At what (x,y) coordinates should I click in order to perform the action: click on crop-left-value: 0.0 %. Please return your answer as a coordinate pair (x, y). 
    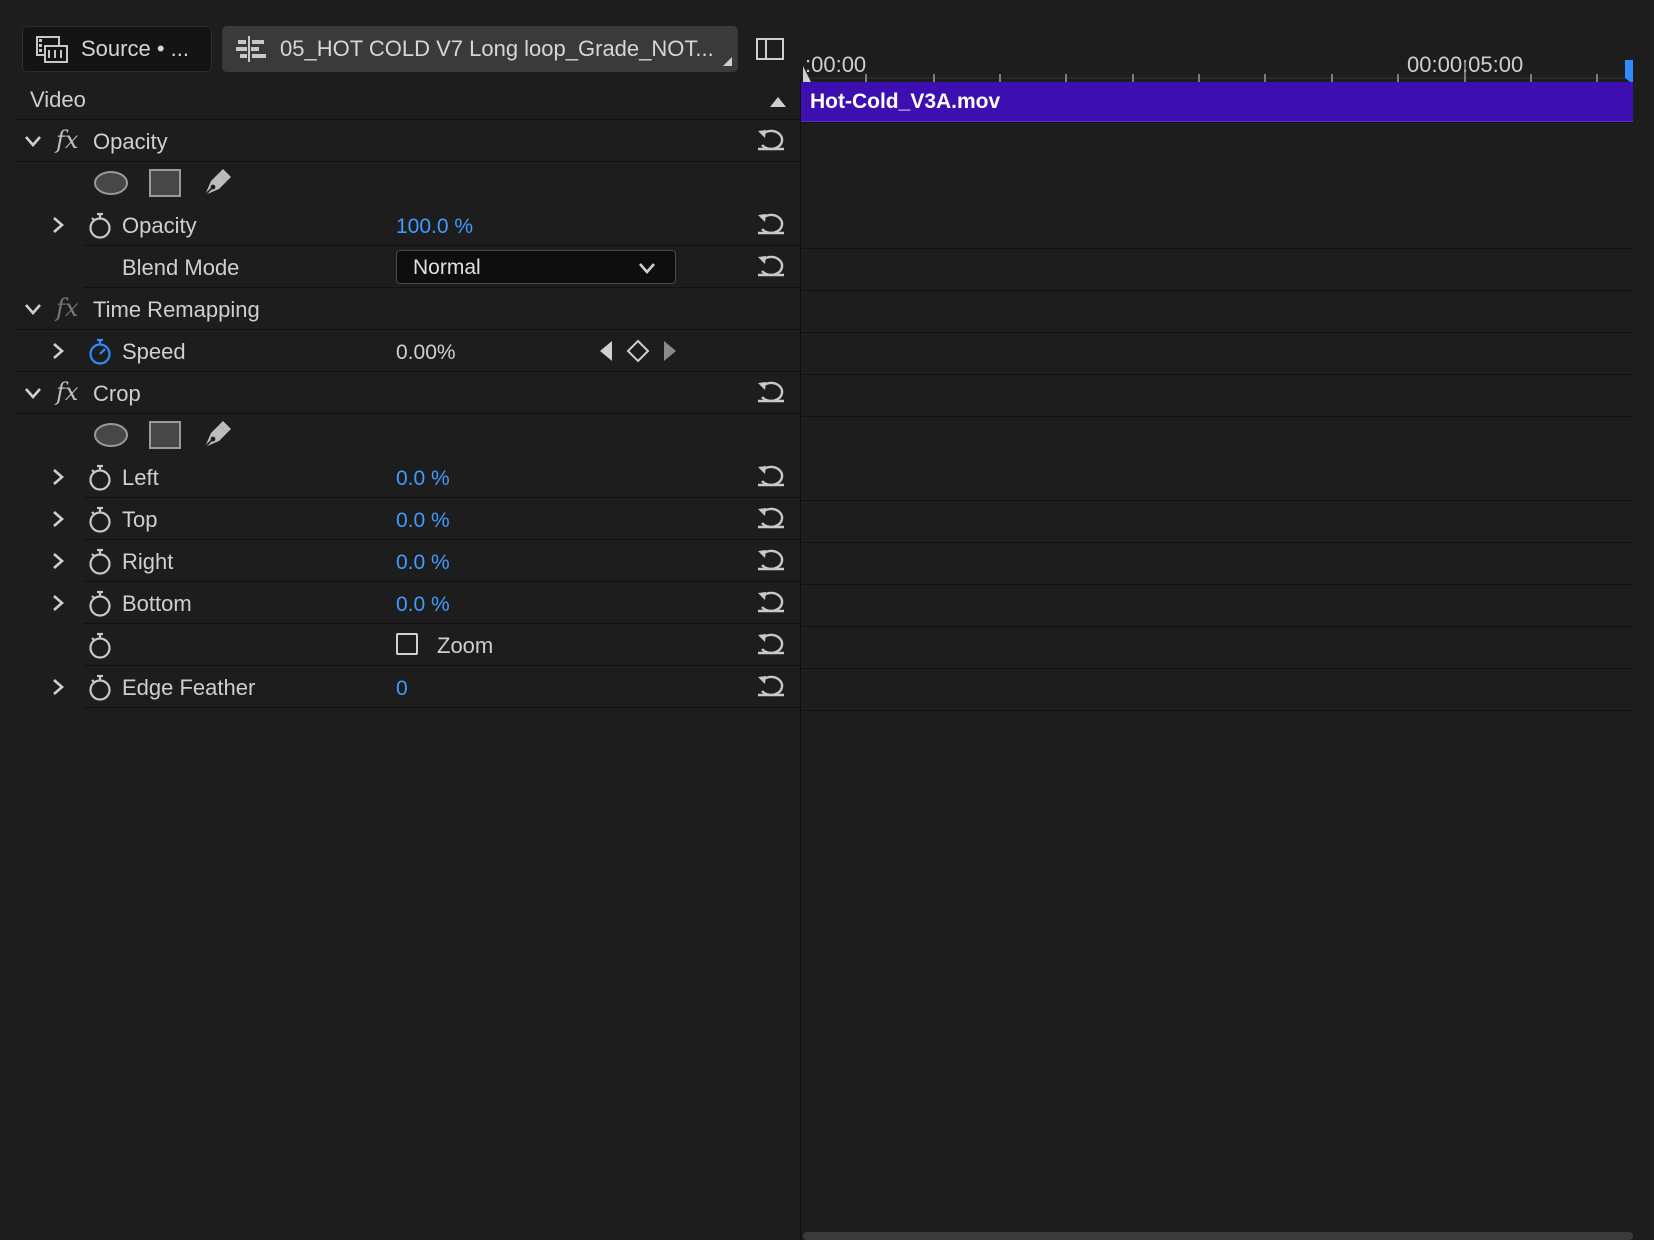
    Looking at the image, I should click on (423, 479).